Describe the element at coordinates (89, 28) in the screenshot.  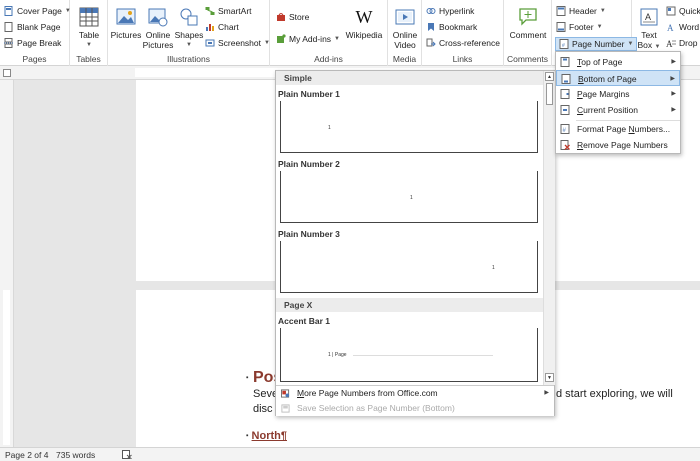
I see `table-button: Table ▼` at that location.